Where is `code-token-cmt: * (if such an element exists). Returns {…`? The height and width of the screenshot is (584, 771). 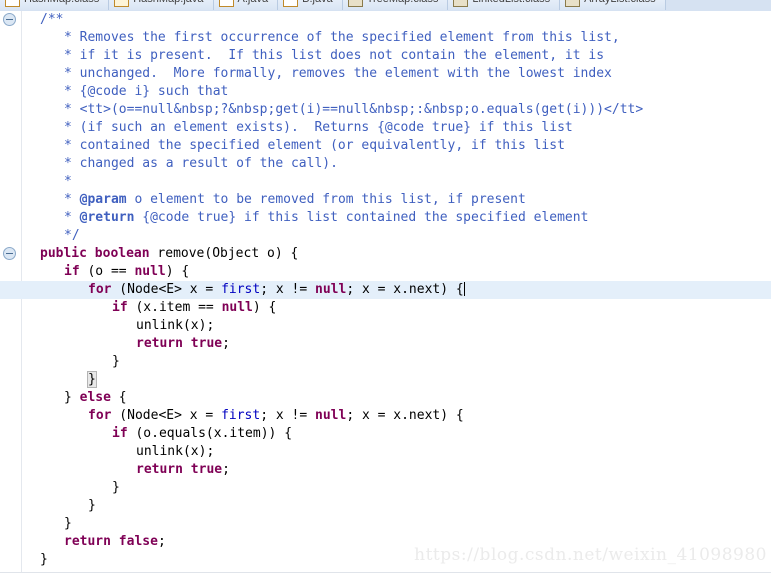 code-token-cmt: * (if such an element exists). Returns {… is located at coordinates (318, 127).